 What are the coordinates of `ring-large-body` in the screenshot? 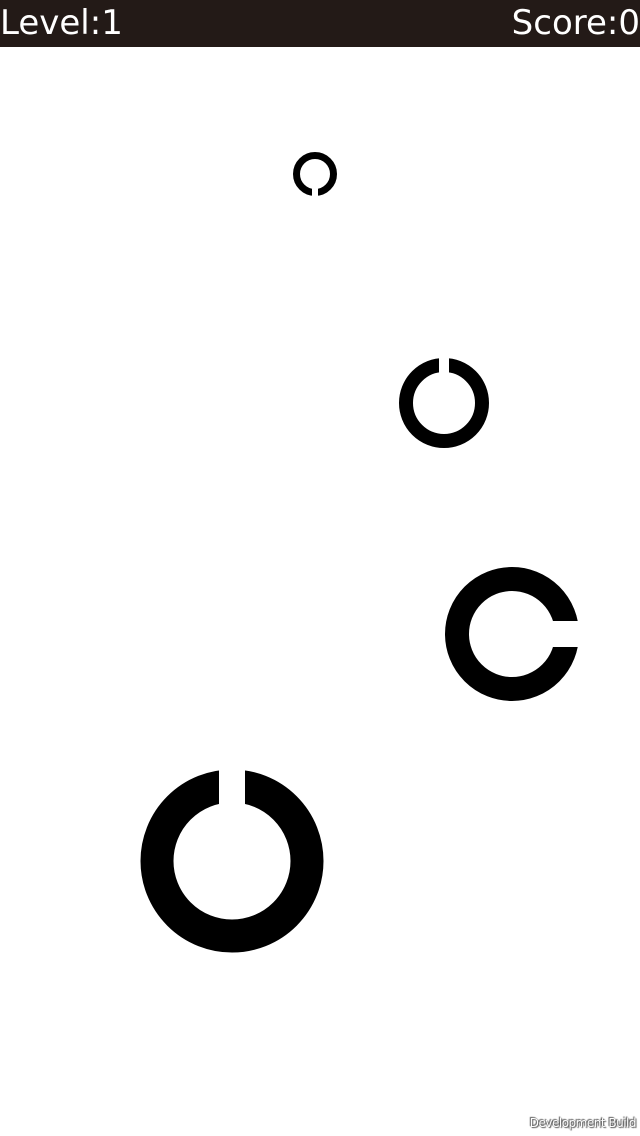 It's located at (512, 634).